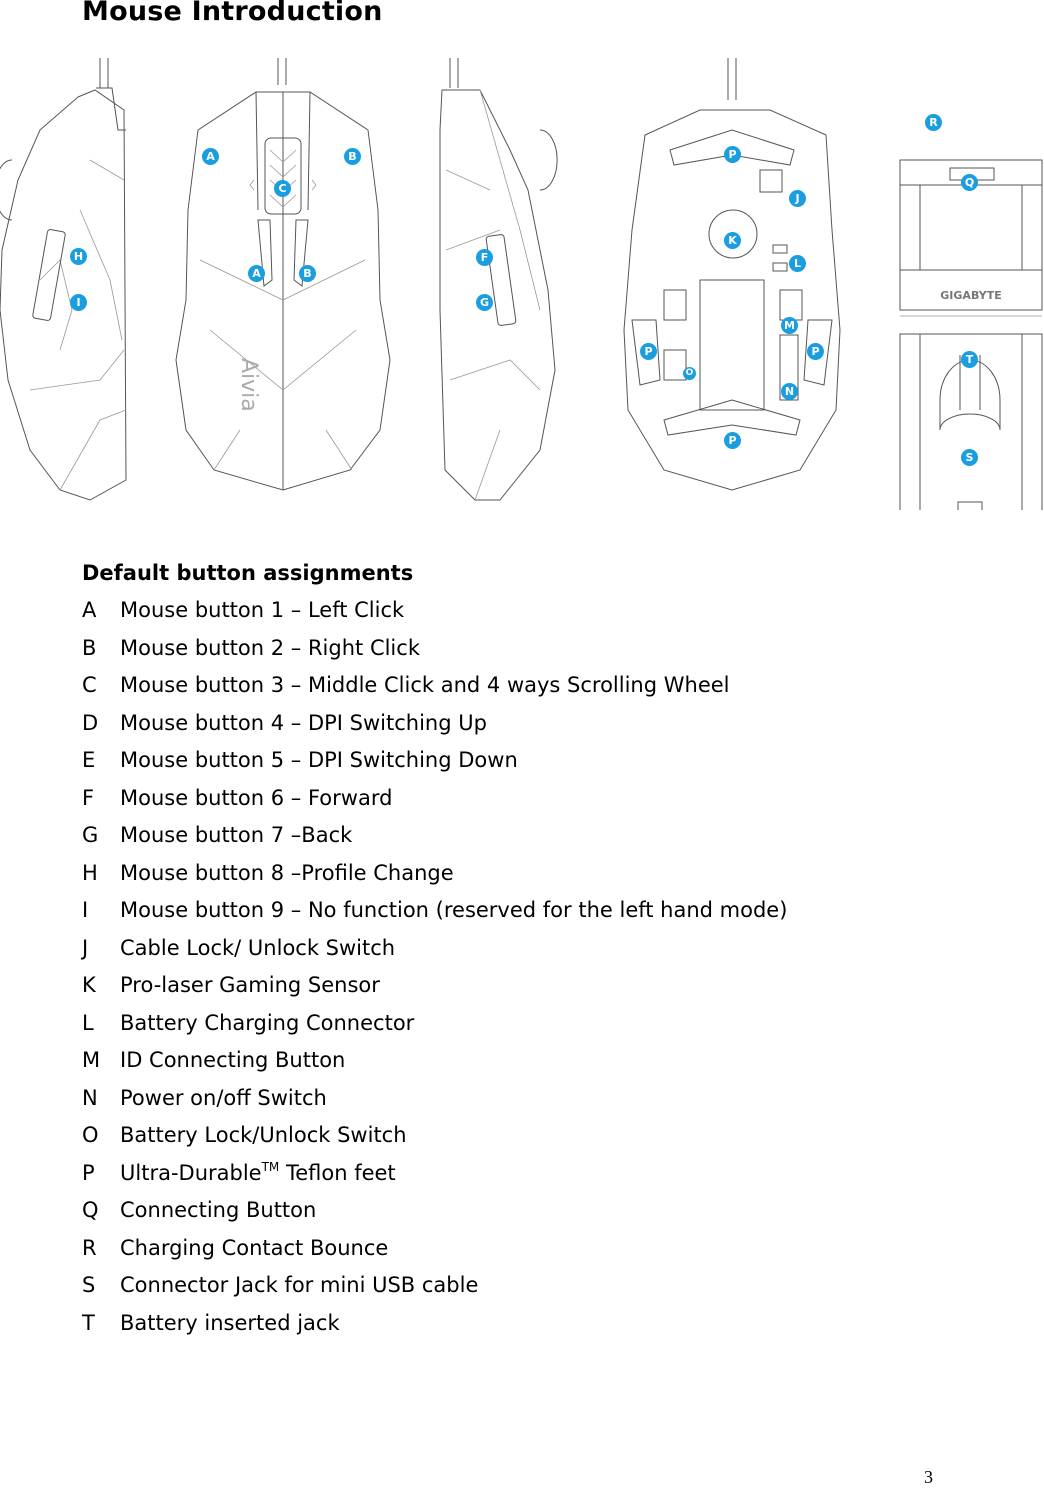 This screenshot has width=1044, height=1491. Describe the element at coordinates (303, 722) in the screenshot. I see `item-text: Mouse button 4 – DPI Switching Up` at that location.